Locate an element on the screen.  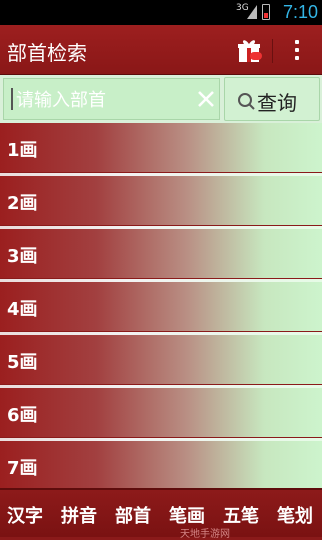
query-button-label: 查询 is located at coordinates (277, 103).